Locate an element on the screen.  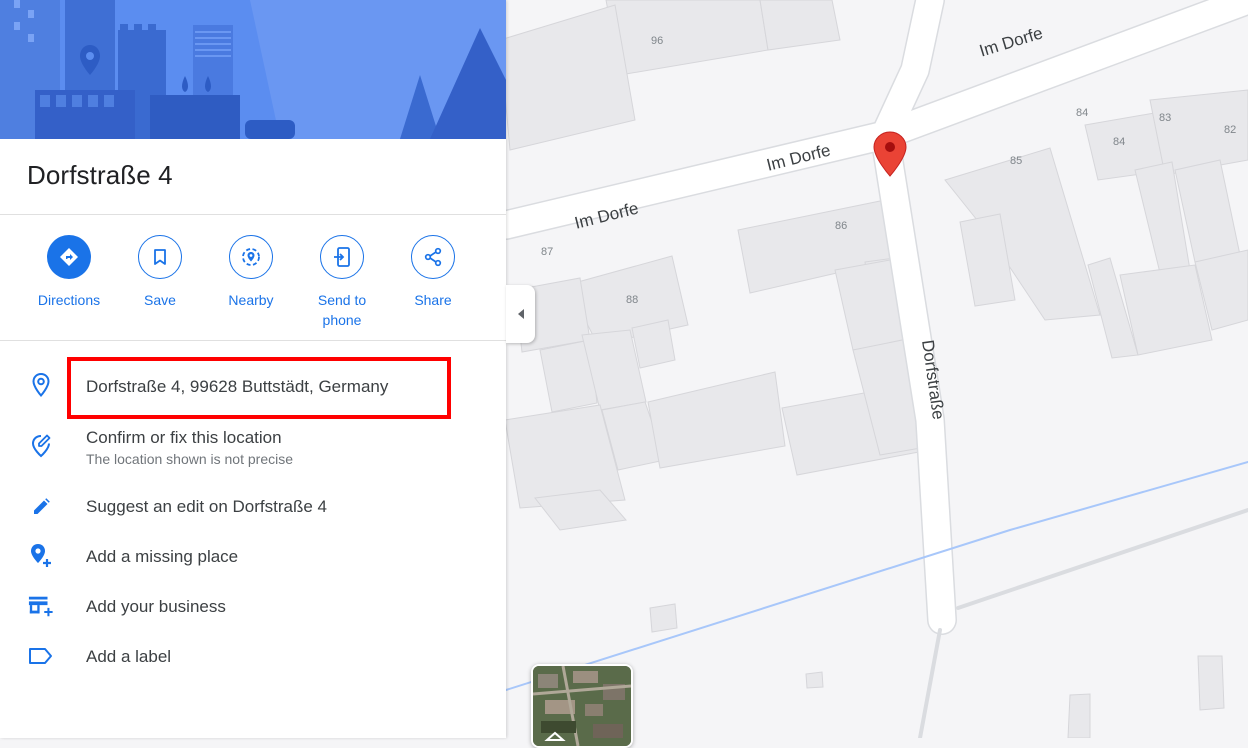
house-number: 96 is located at coordinates (657, 41).